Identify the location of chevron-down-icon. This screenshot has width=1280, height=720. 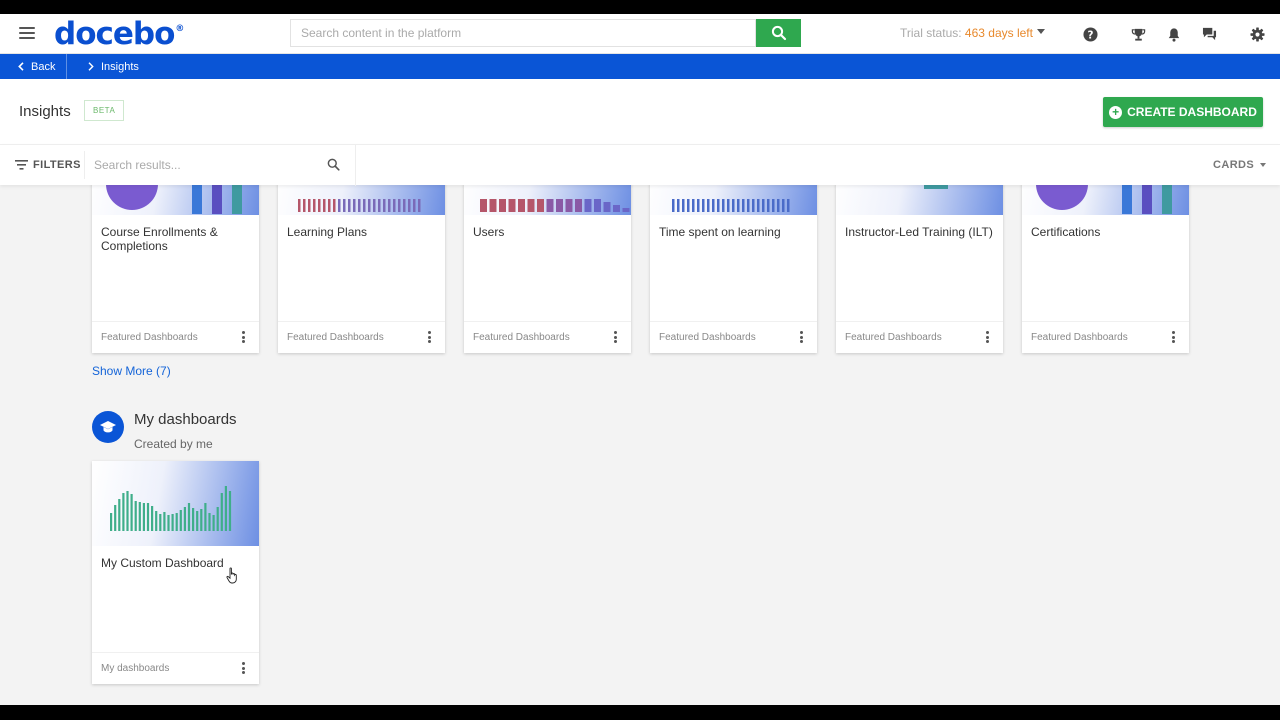
(1263, 165).